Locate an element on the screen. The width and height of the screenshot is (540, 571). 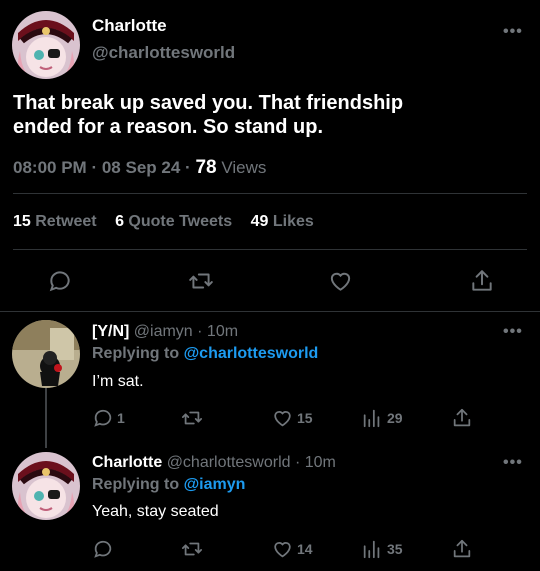
tweet-text-line: ended for a reason. So stand up. is located at coordinates (168, 127).